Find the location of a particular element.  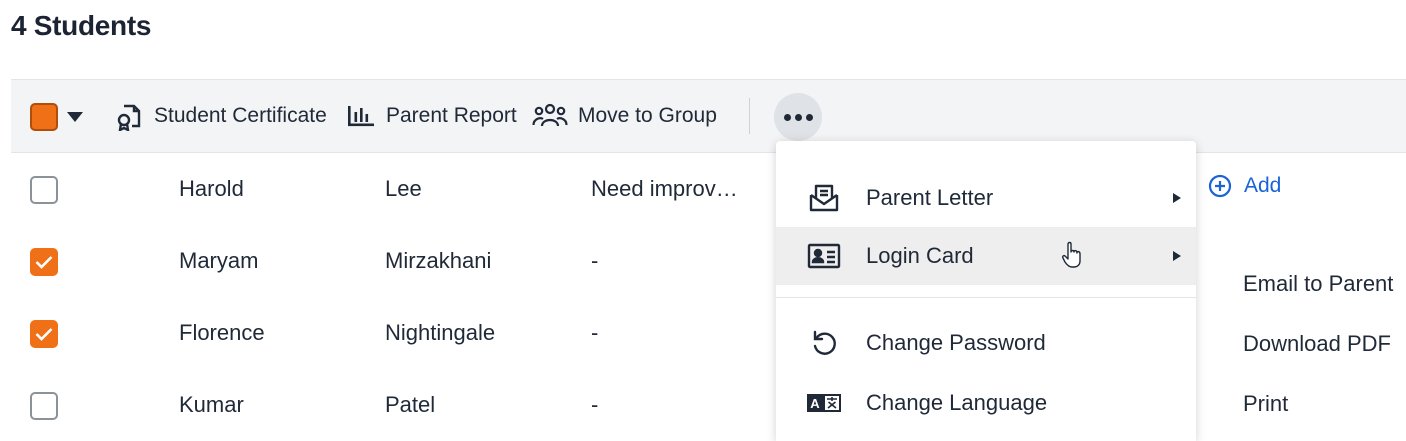

menu-item-change-language: A Change Language is located at coordinates (986, 403).